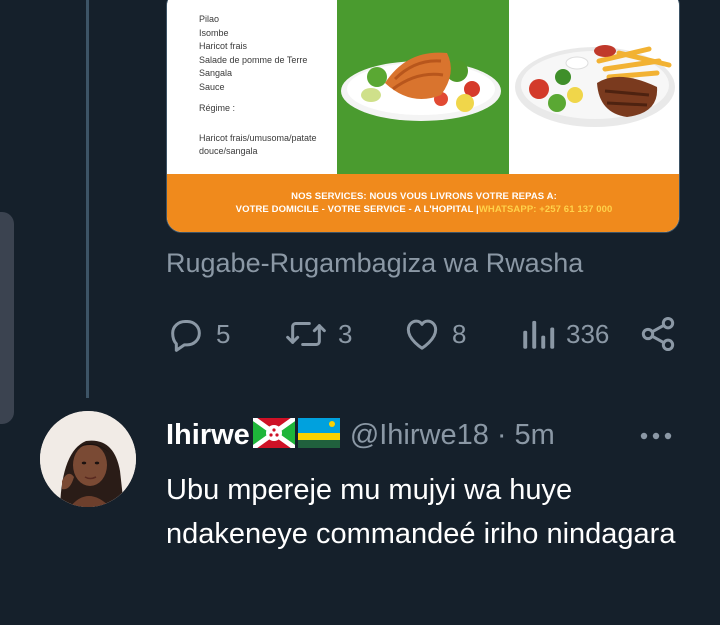 Image resolution: width=720 pixels, height=625 pixels. I want to click on display-name: Ihirwe, so click(208, 435).